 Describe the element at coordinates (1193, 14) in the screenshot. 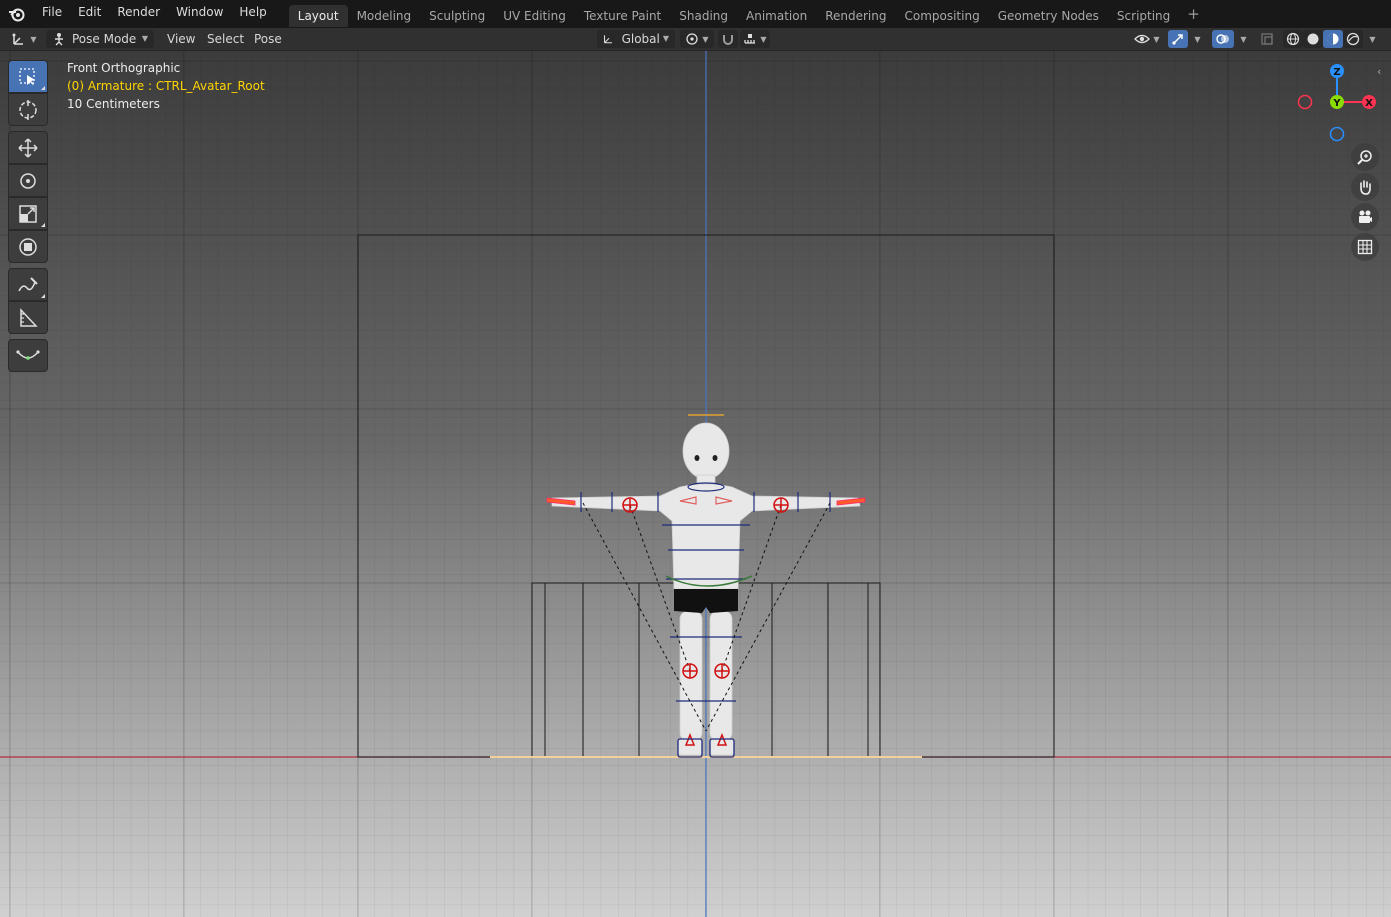

I see `add-workspace-button: +` at that location.